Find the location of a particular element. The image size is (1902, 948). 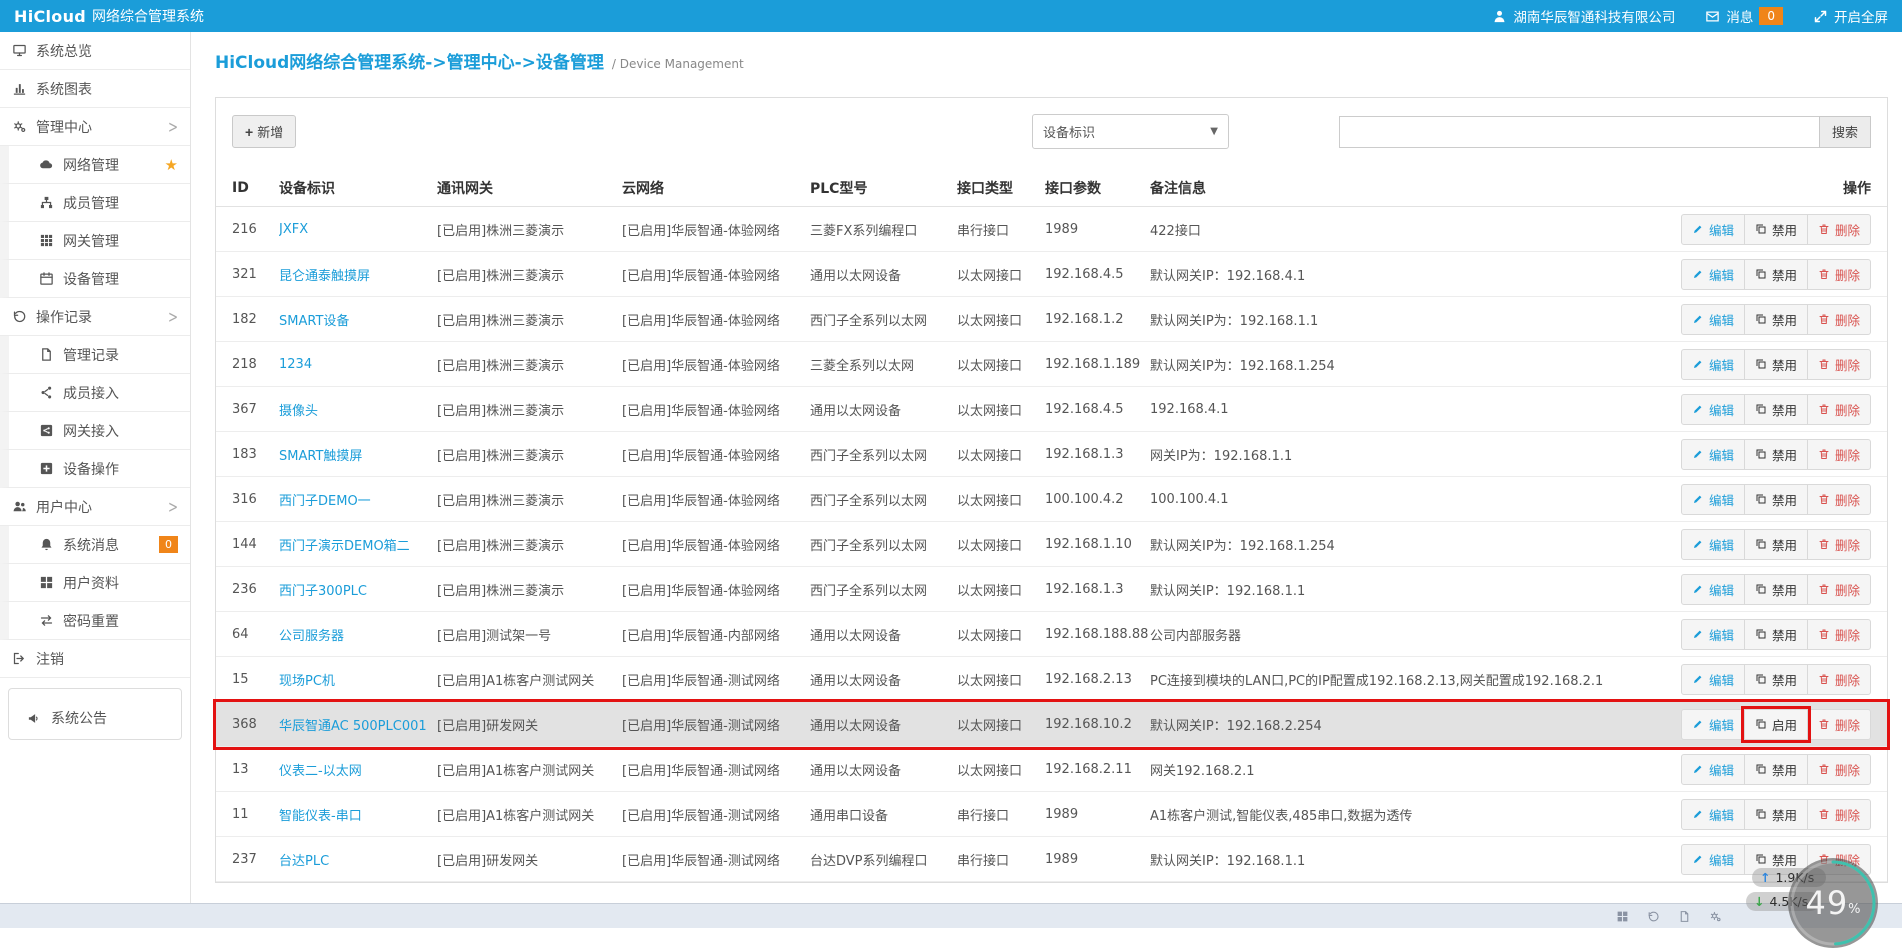

sidebar-item-password-reset: 密码重置 is located at coordinates (95, 621).